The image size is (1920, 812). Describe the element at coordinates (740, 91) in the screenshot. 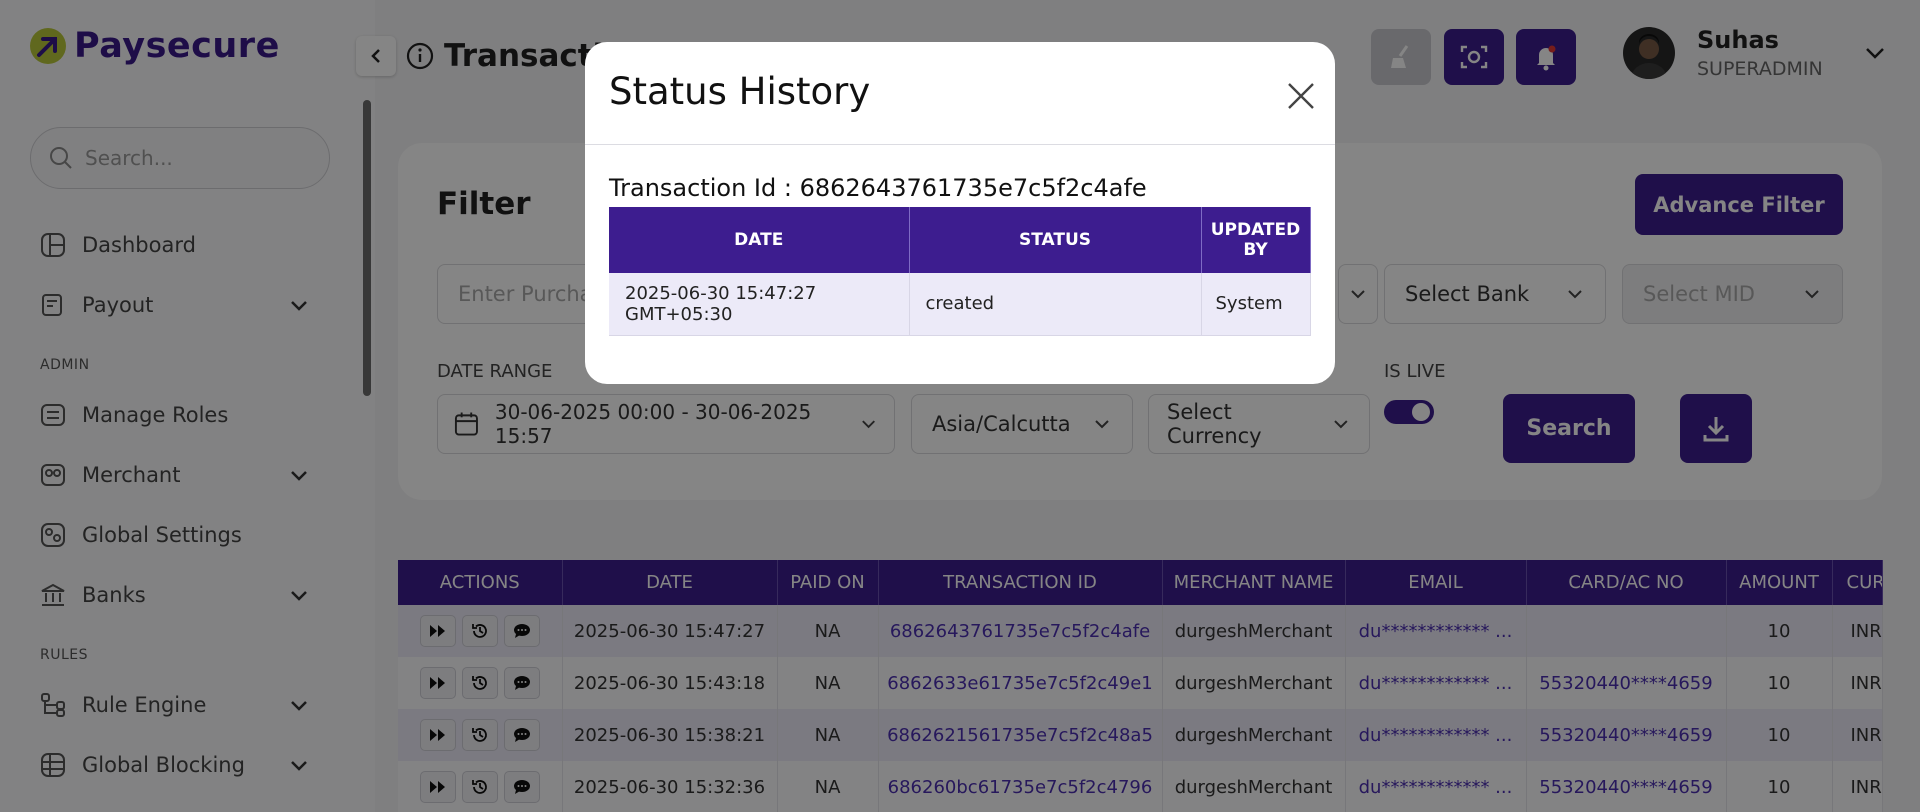

I see `modal-title: Status History` at that location.